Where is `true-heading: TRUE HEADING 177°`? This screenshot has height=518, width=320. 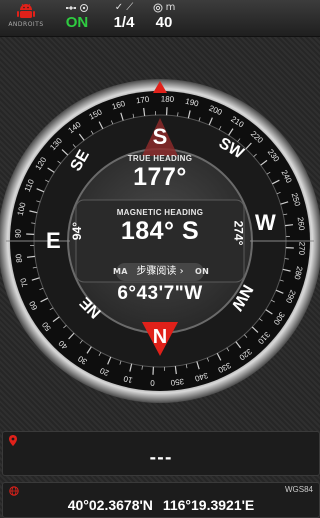
true-heading: TRUE HEADING 177° is located at coordinates (160, 173).